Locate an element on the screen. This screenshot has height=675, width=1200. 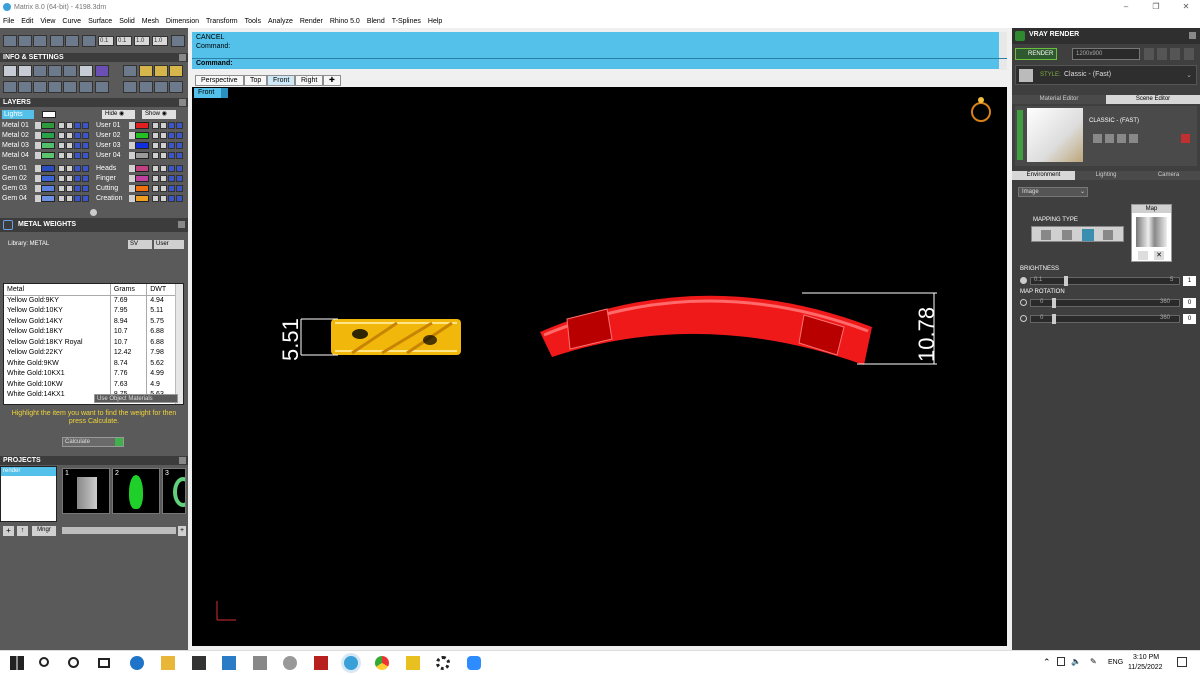
command-line: Command: is located at coordinates (599, 64).